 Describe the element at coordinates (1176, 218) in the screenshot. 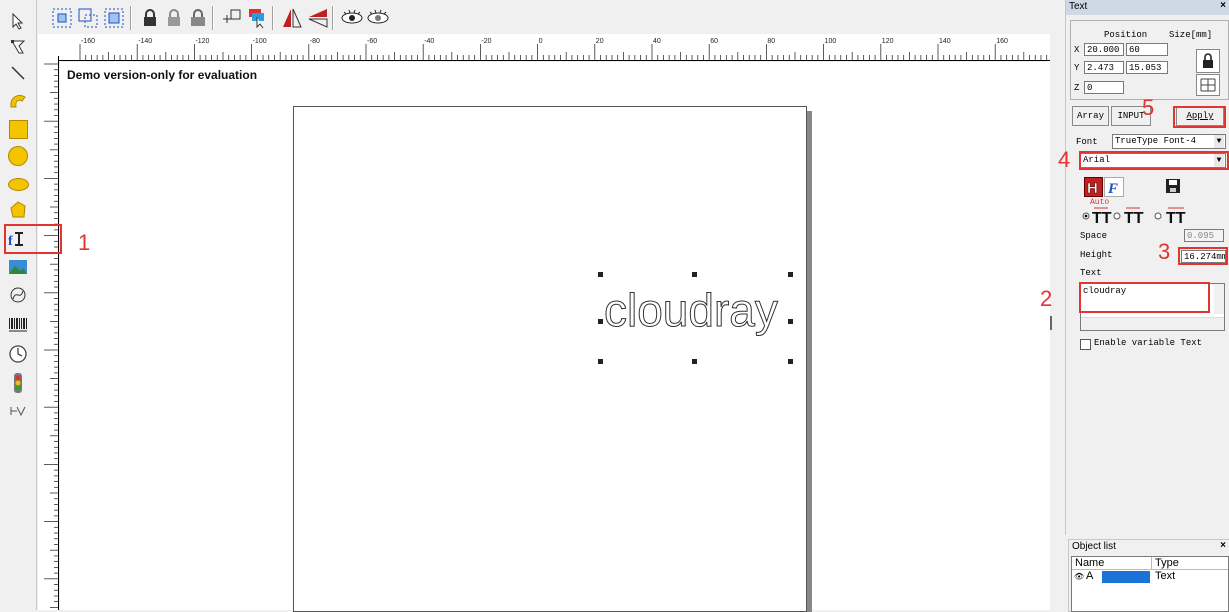

I see `svg-text: TT` at that location.